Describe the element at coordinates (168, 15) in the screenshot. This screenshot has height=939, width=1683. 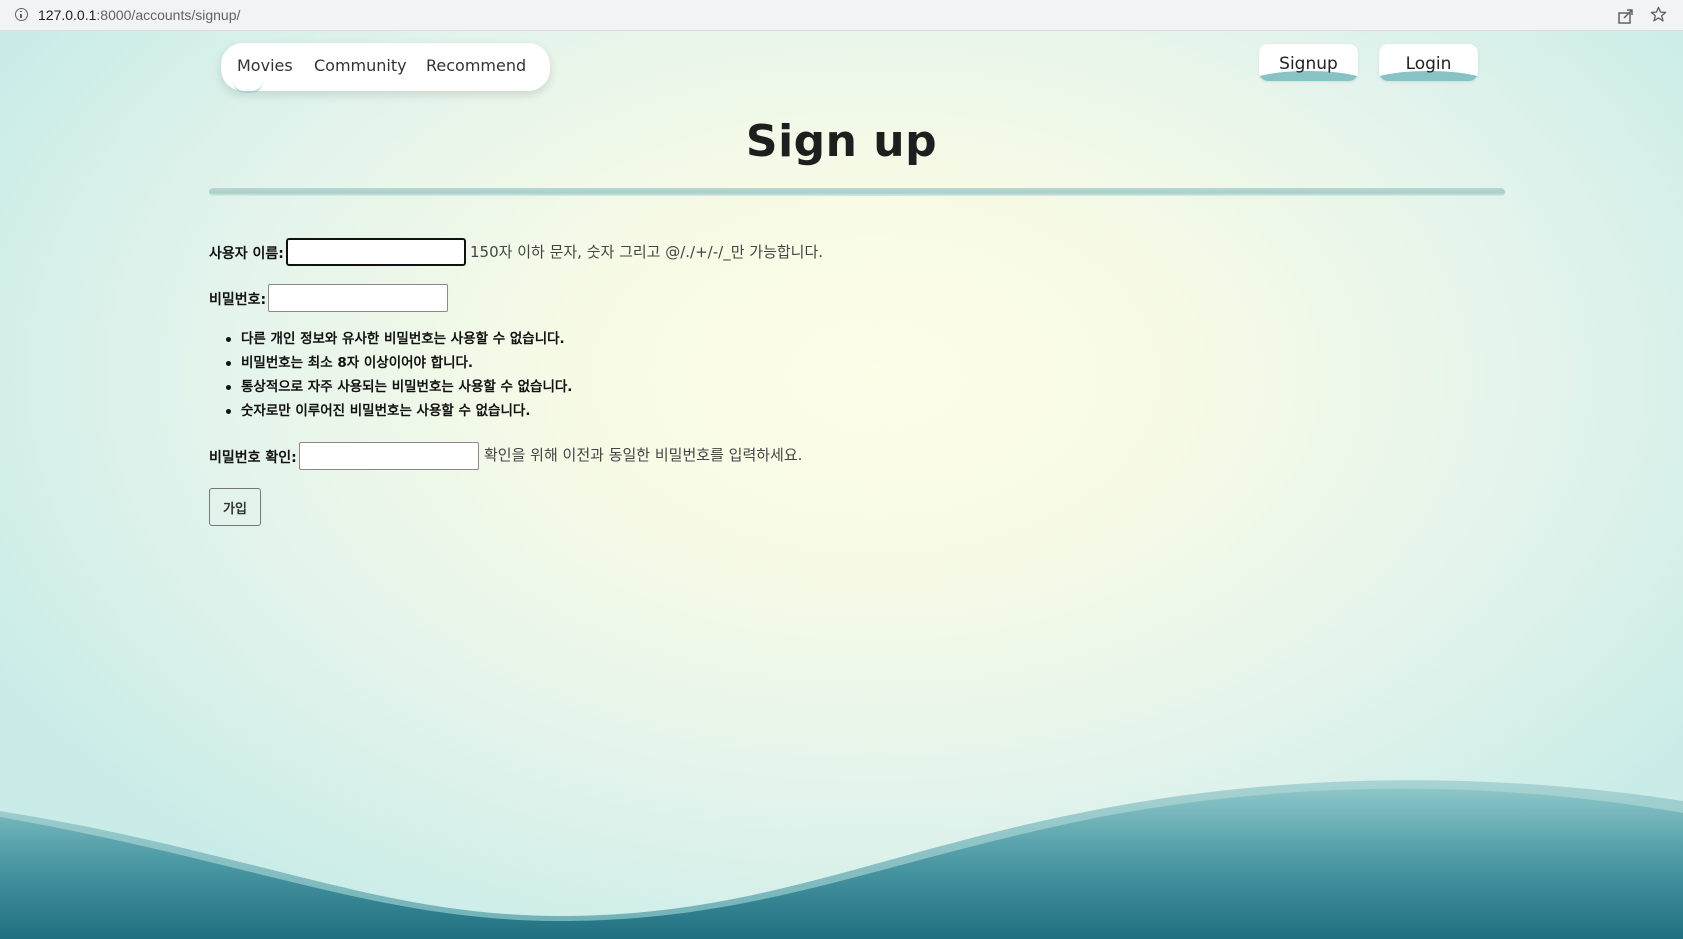
I see `url-path: :8000/accounts/signup/` at that location.